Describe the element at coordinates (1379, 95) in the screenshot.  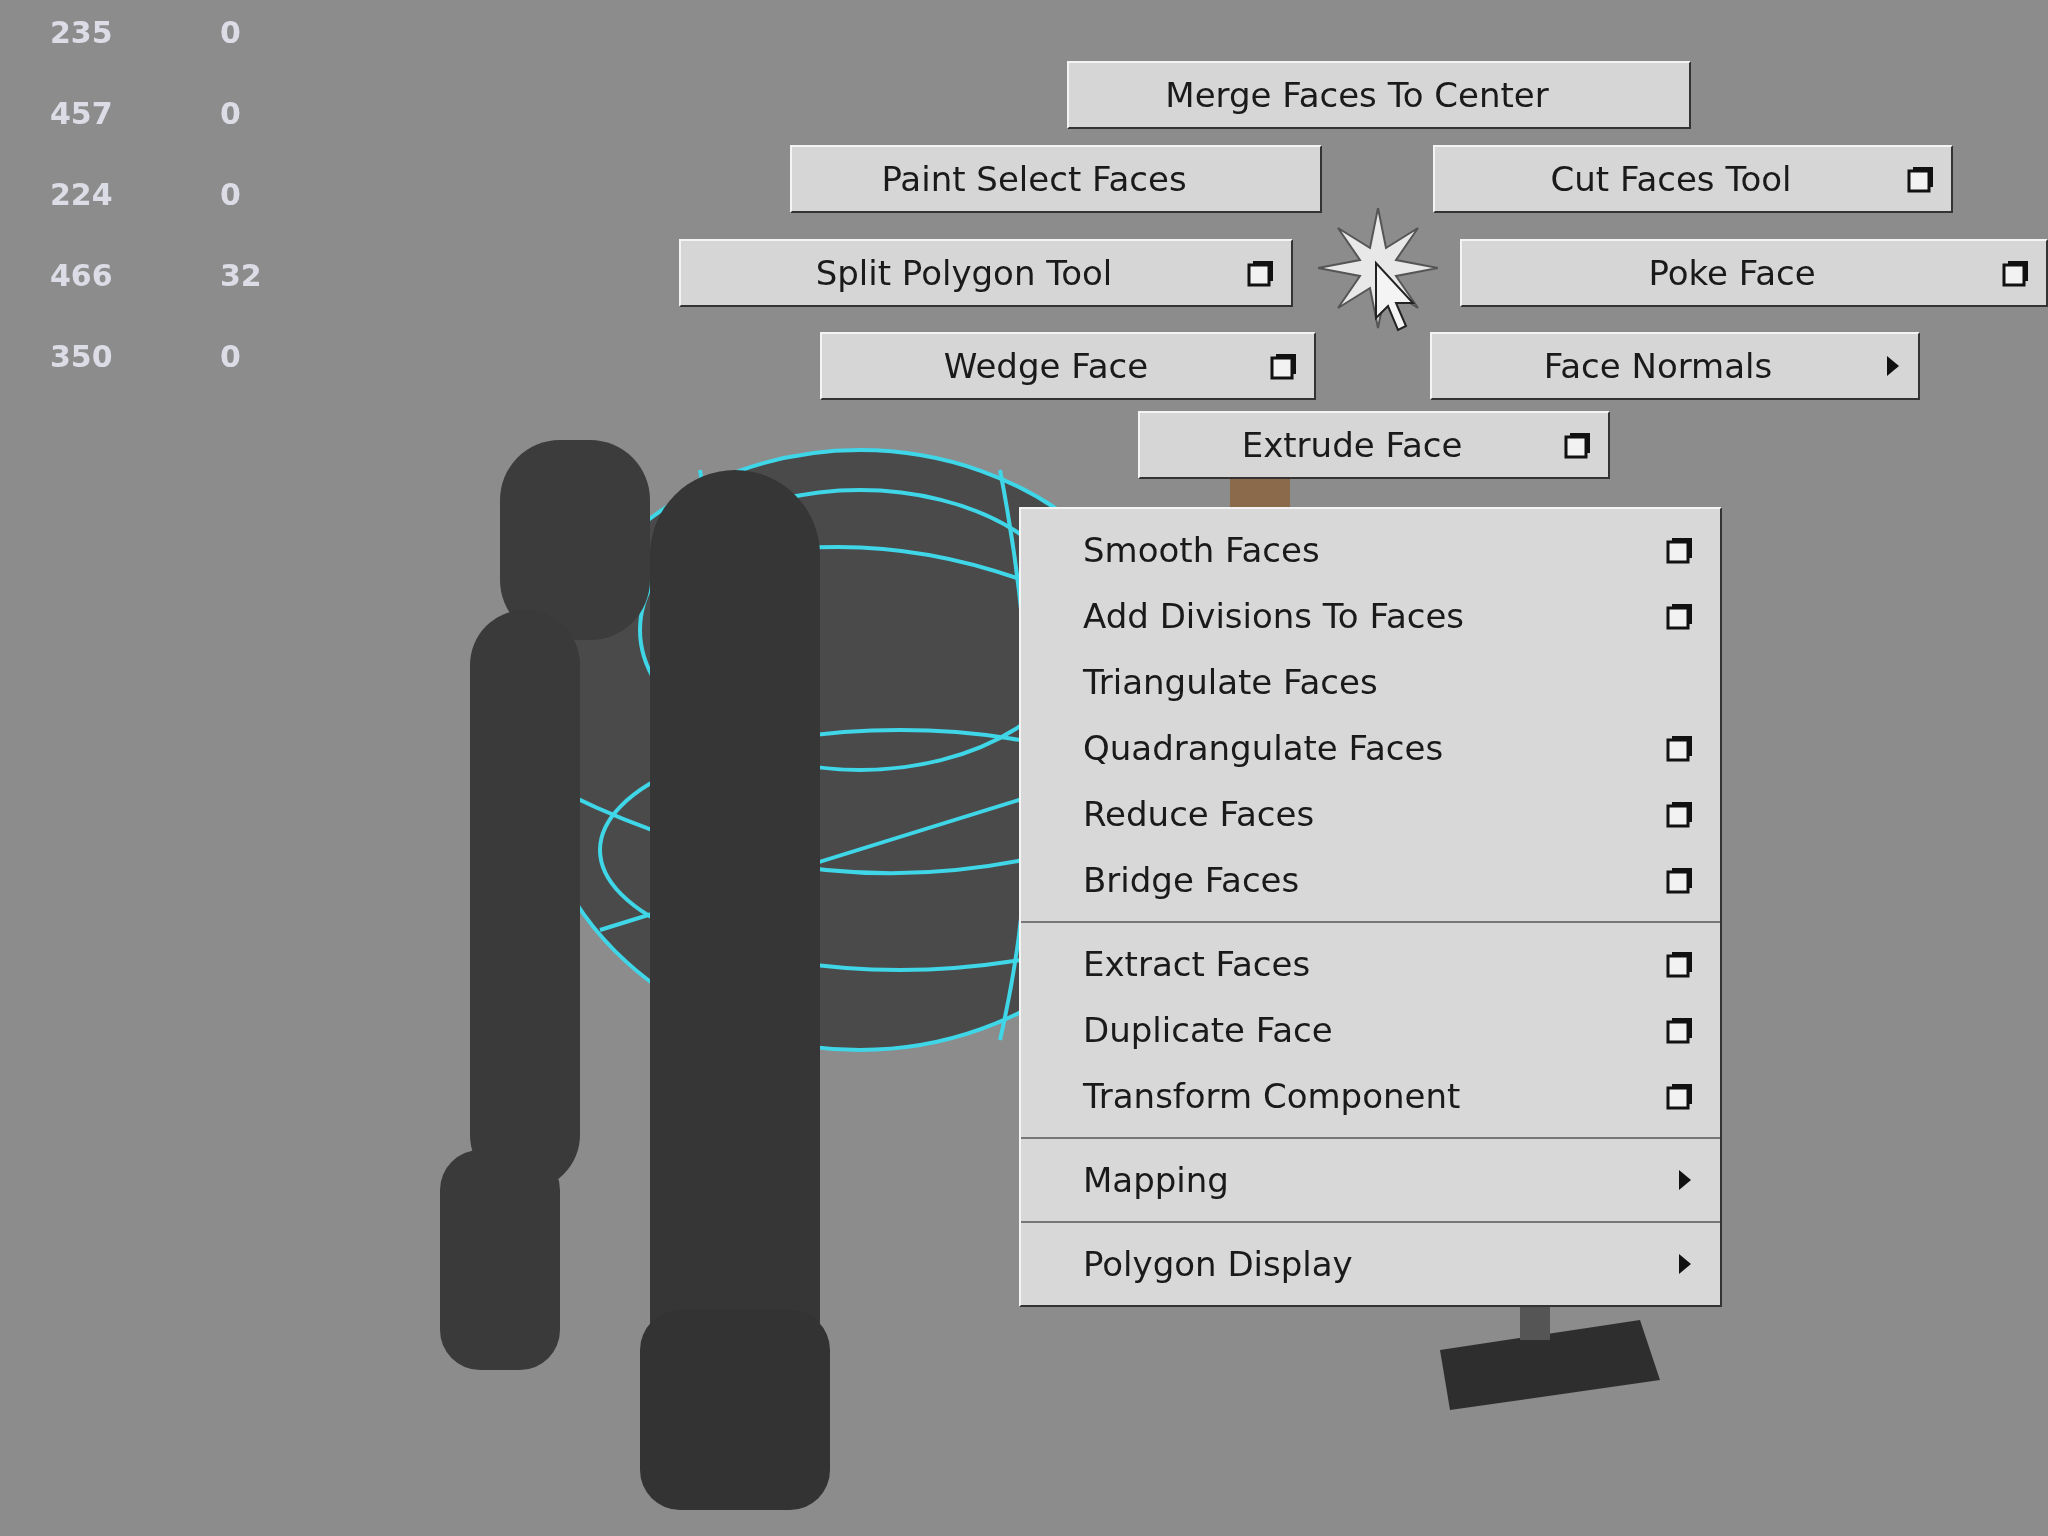
I see `marking-menu-item: Merge Faces To Center` at that location.